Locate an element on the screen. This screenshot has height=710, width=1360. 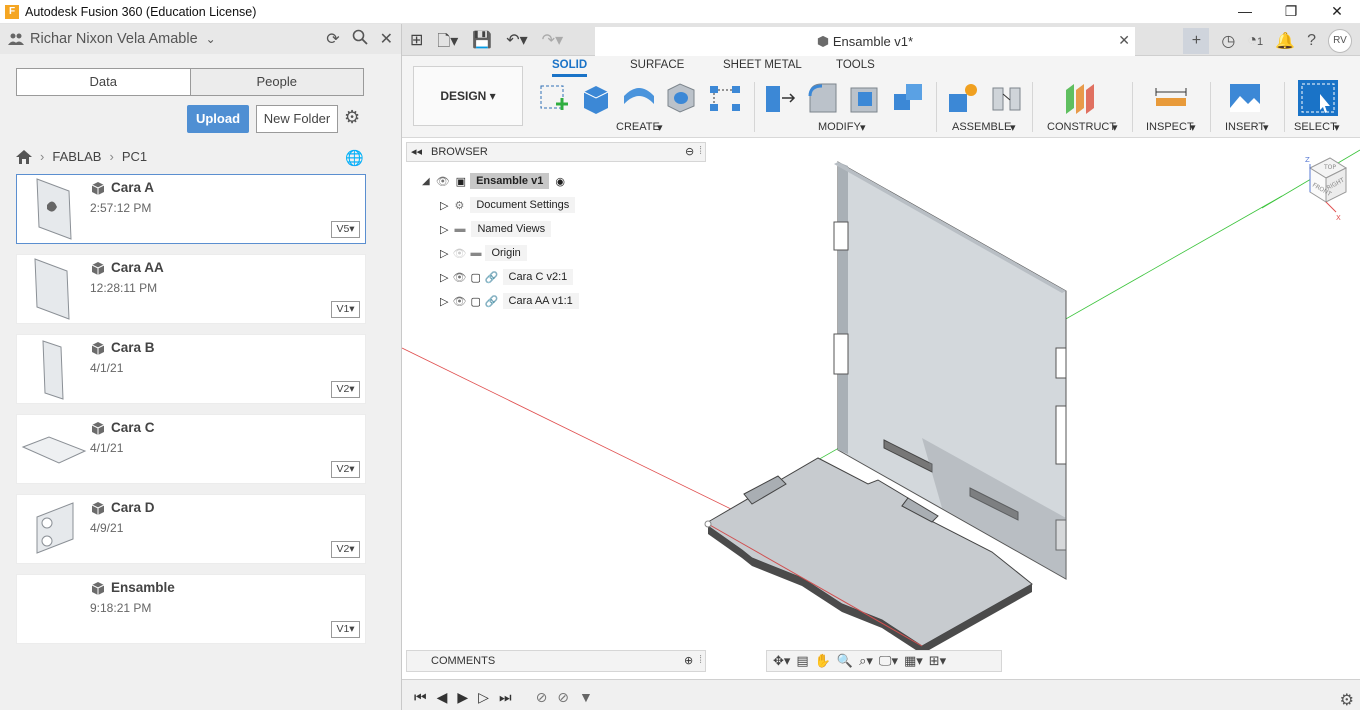
tab-sheet-metal: SHEET METAL is located at coordinates (762, 65).